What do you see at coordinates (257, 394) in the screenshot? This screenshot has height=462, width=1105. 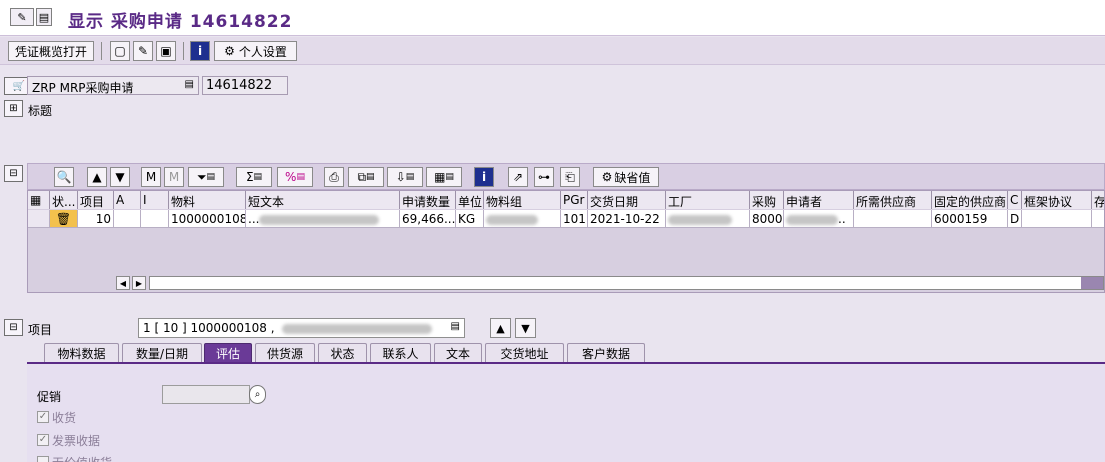 I see `search-help-icon: ⌕` at bounding box center [257, 394].